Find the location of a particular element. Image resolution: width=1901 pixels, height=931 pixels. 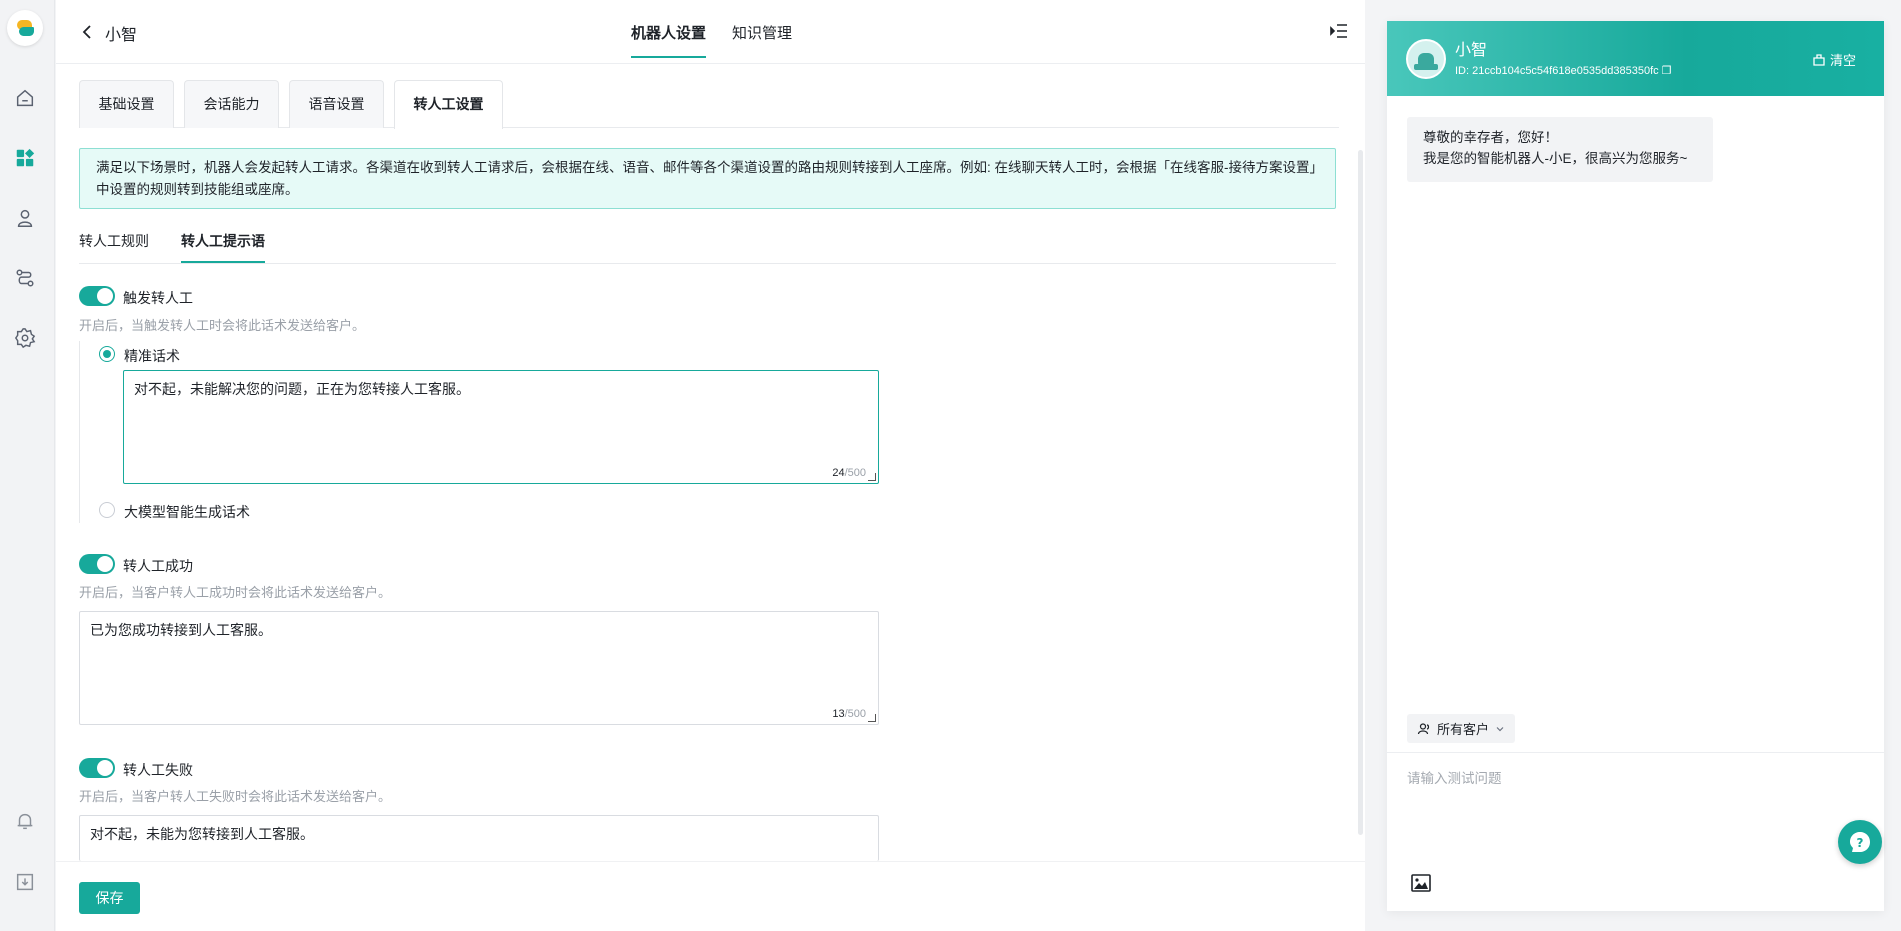

app-logo is located at coordinates (25, 28).